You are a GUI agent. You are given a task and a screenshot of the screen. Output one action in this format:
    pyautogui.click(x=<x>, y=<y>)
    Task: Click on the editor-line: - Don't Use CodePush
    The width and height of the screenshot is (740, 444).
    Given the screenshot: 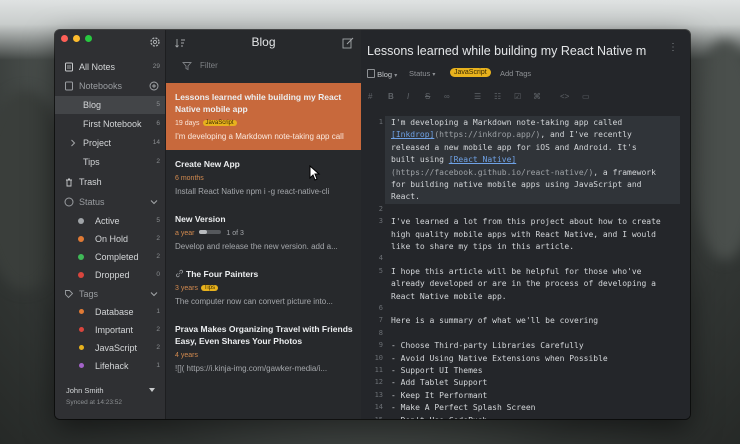 What is the action you would take?
    pyautogui.click(x=439, y=417)
    